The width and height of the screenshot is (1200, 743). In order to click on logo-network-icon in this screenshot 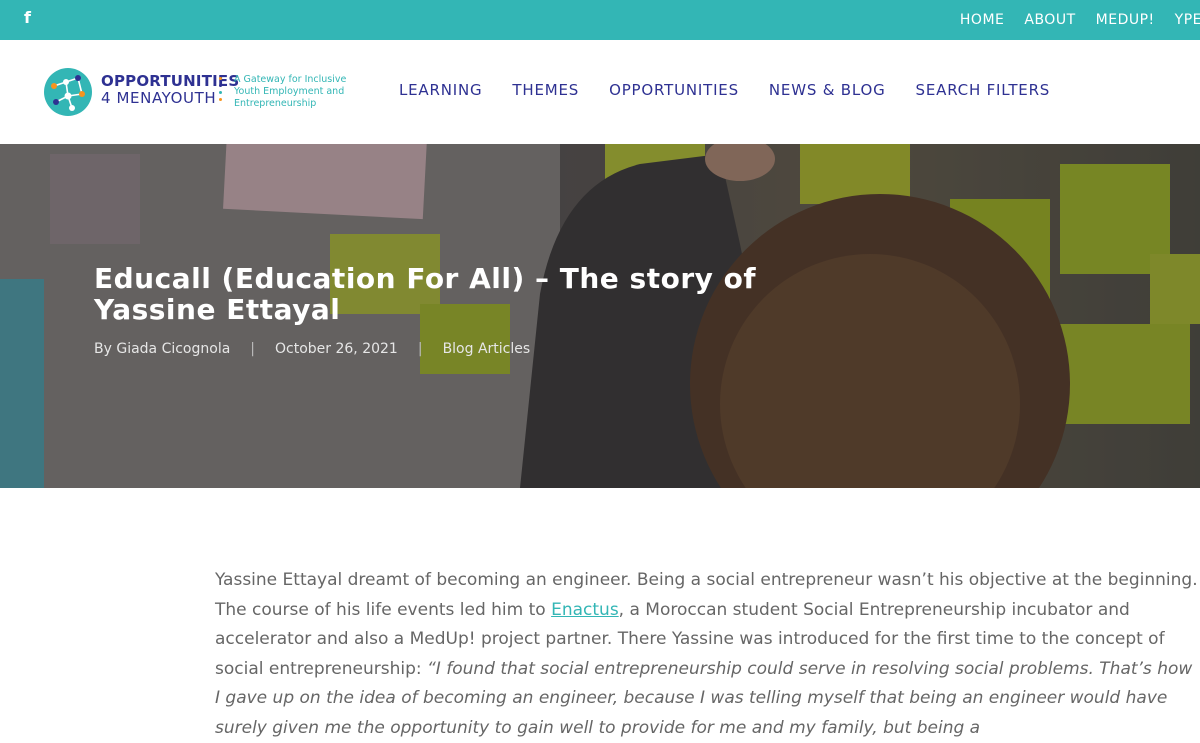, I will do `click(68, 92)`.